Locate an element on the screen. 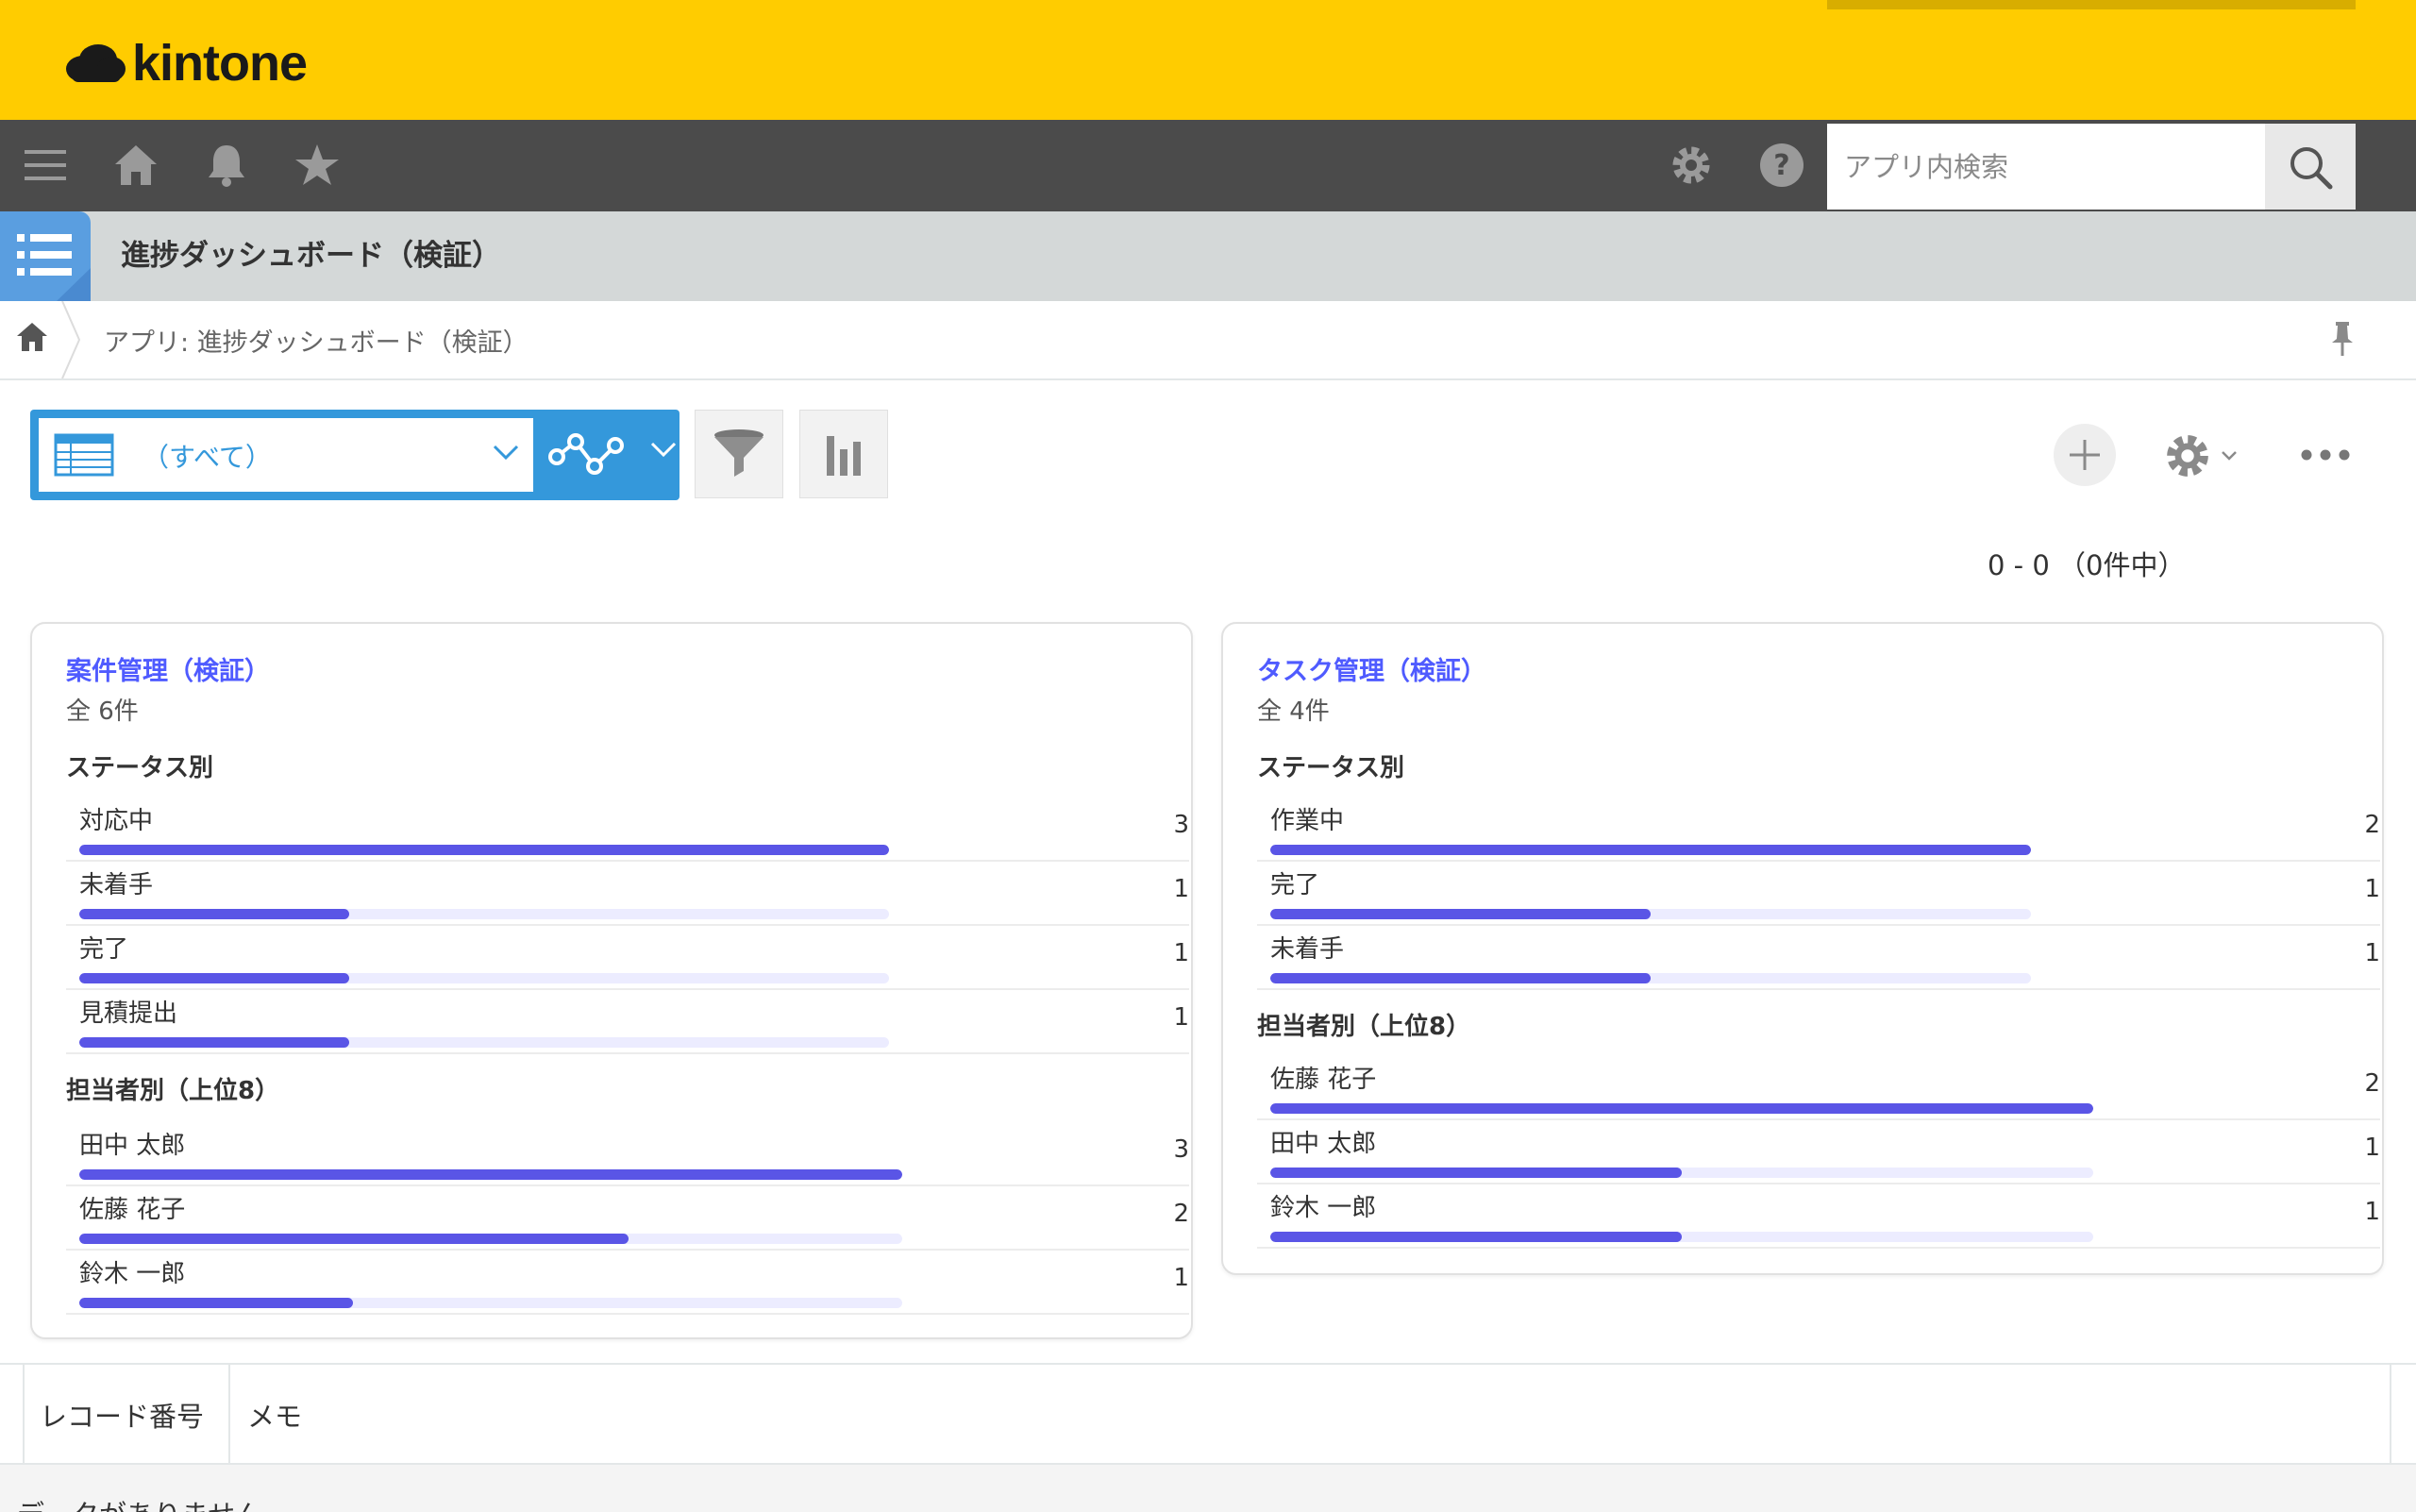  home-icon is located at coordinates (135, 165).